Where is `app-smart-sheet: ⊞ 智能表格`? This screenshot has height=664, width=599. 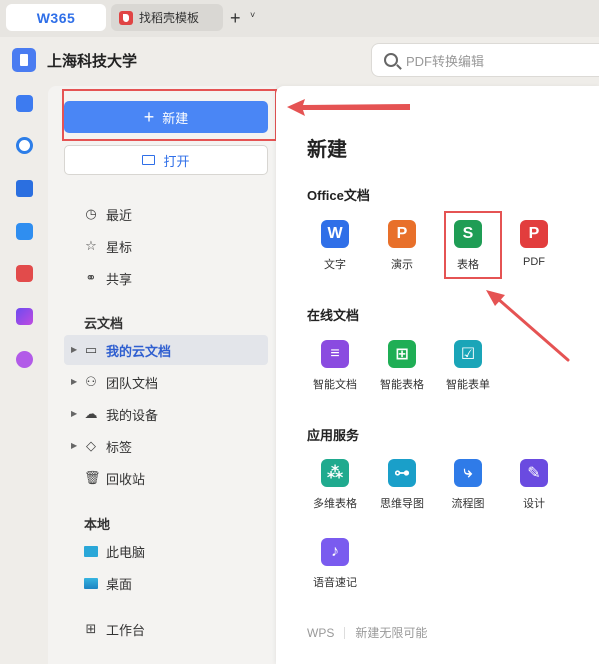
app-smart-sheet: ⊞ 智能表格 is located at coordinates (402, 366).